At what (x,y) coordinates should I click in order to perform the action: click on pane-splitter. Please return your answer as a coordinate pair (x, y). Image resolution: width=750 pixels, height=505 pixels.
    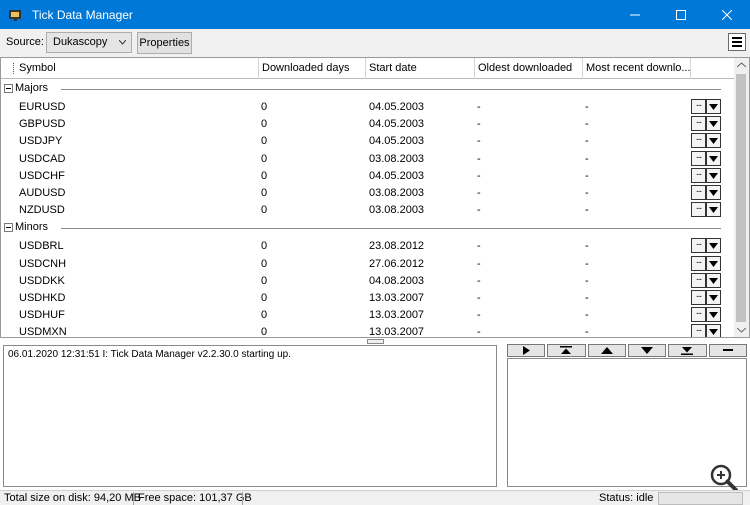
    Looking at the image, I should click on (375, 341).